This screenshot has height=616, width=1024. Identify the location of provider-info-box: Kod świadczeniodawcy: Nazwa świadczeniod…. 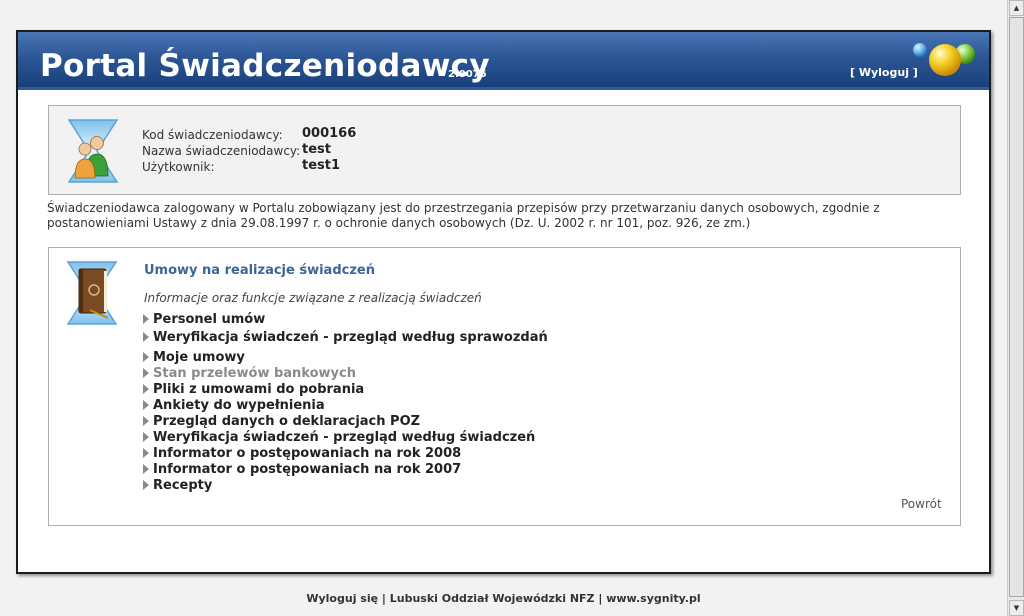
(504, 150).